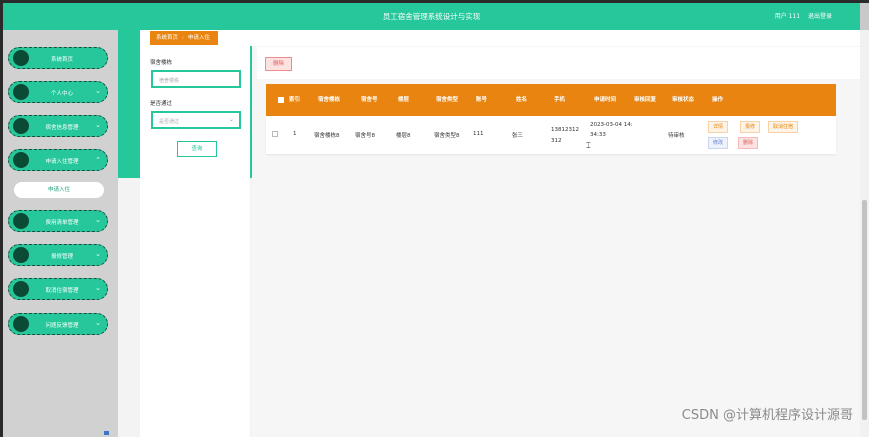  I want to click on logout-link: 退出登录, so click(820, 16).